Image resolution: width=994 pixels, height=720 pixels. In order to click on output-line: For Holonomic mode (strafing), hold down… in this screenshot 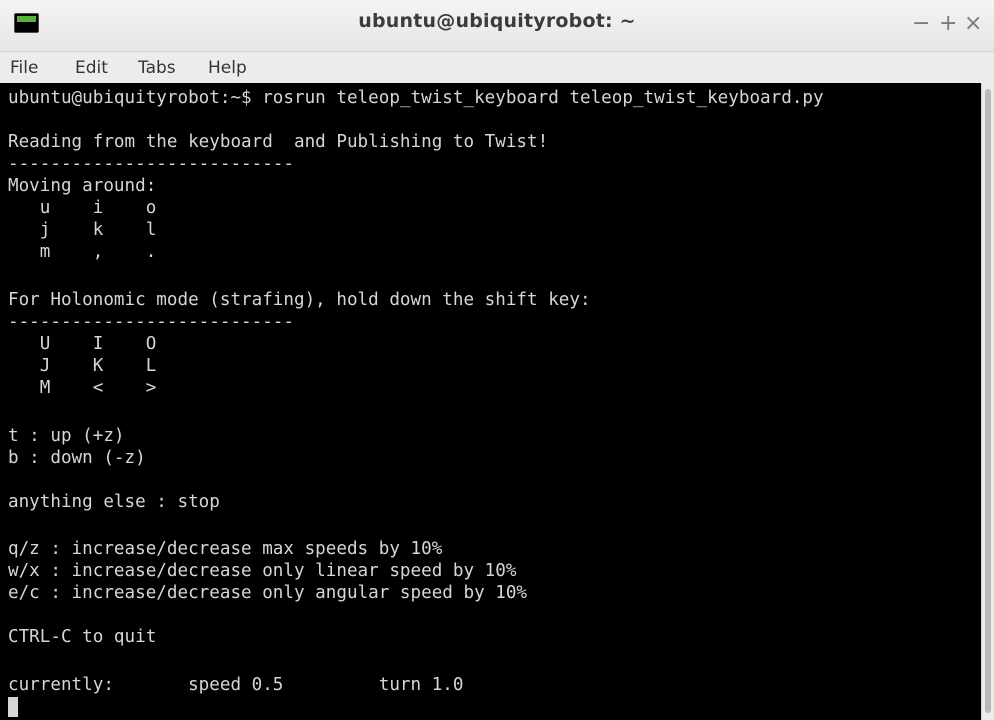, I will do `click(299, 300)`.